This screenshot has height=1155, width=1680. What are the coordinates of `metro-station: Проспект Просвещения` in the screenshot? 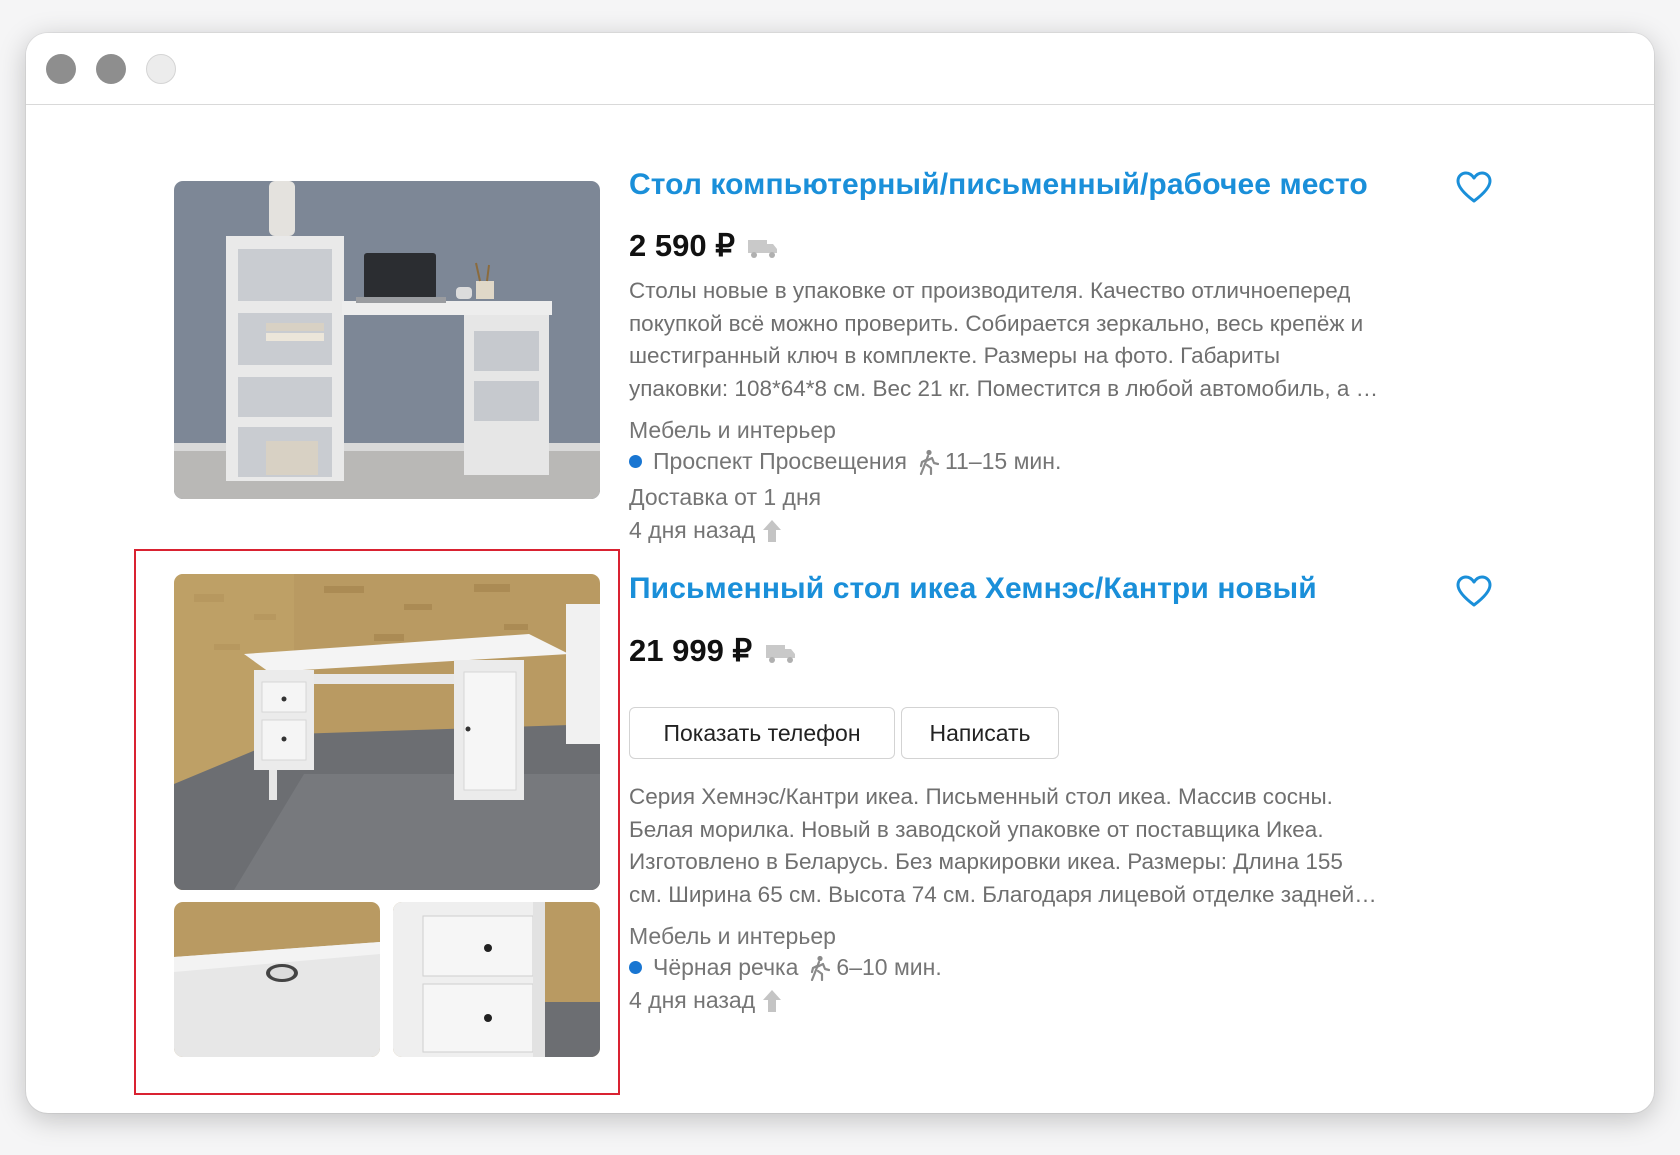 It's located at (780, 461).